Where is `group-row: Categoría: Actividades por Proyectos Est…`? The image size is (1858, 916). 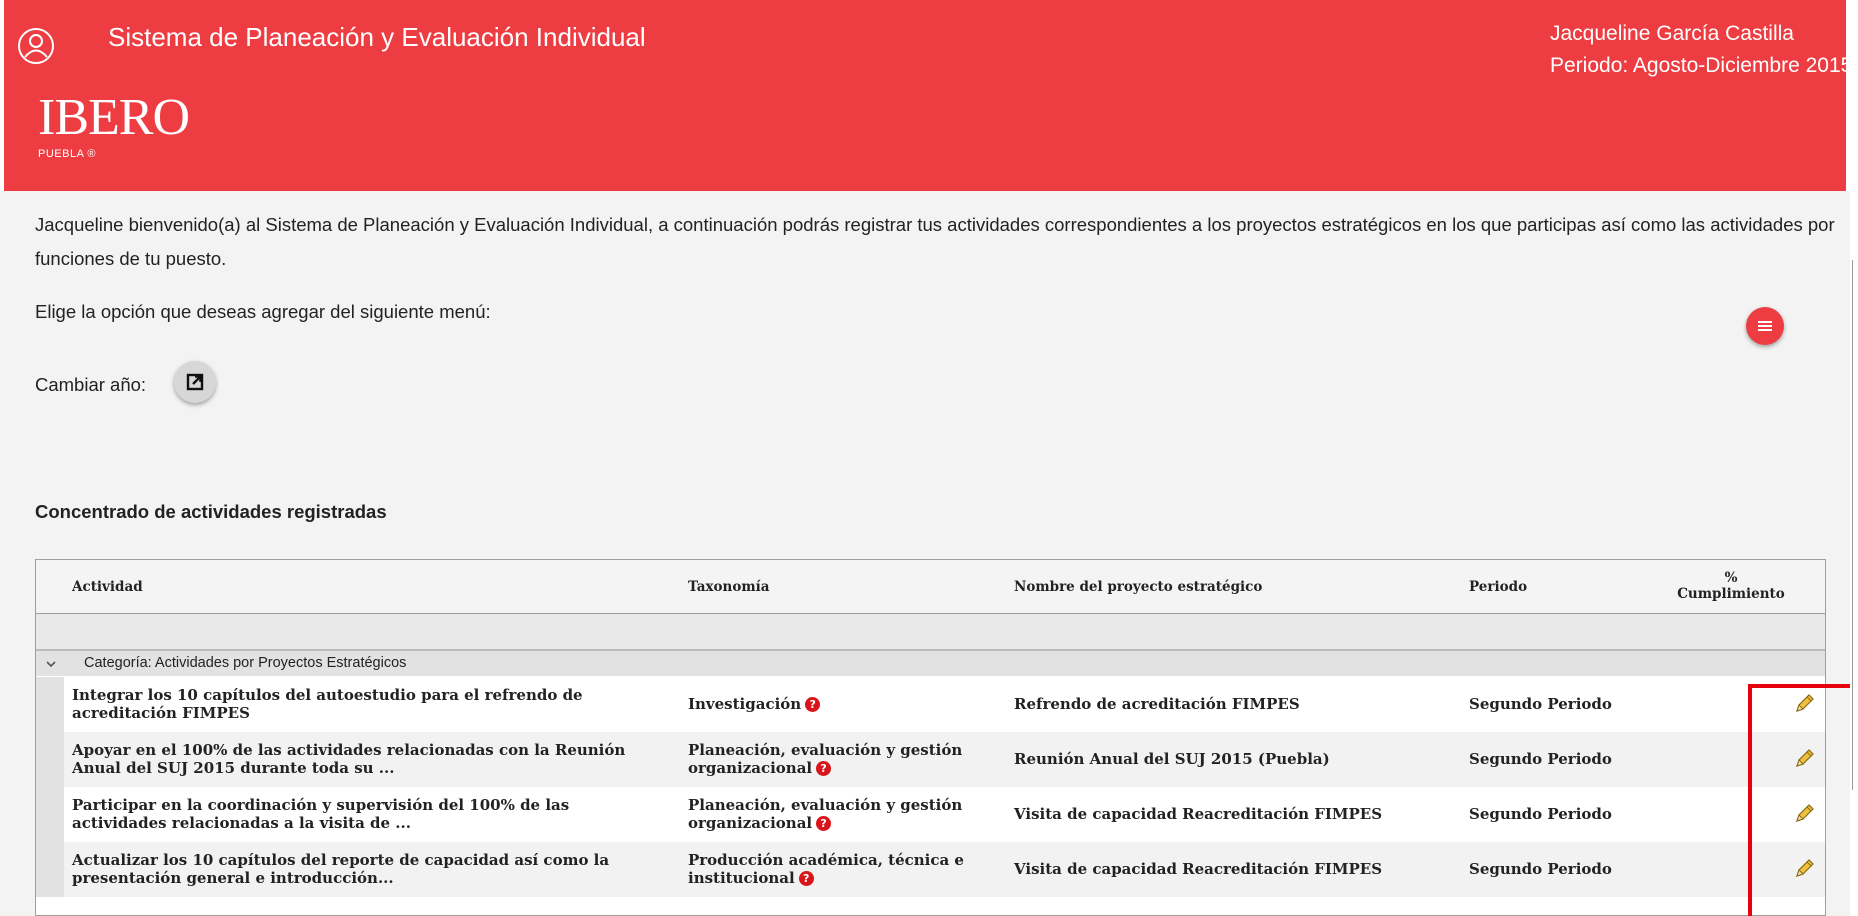
group-row: Categoría: Actividades por Proyectos Est… is located at coordinates (930, 663).